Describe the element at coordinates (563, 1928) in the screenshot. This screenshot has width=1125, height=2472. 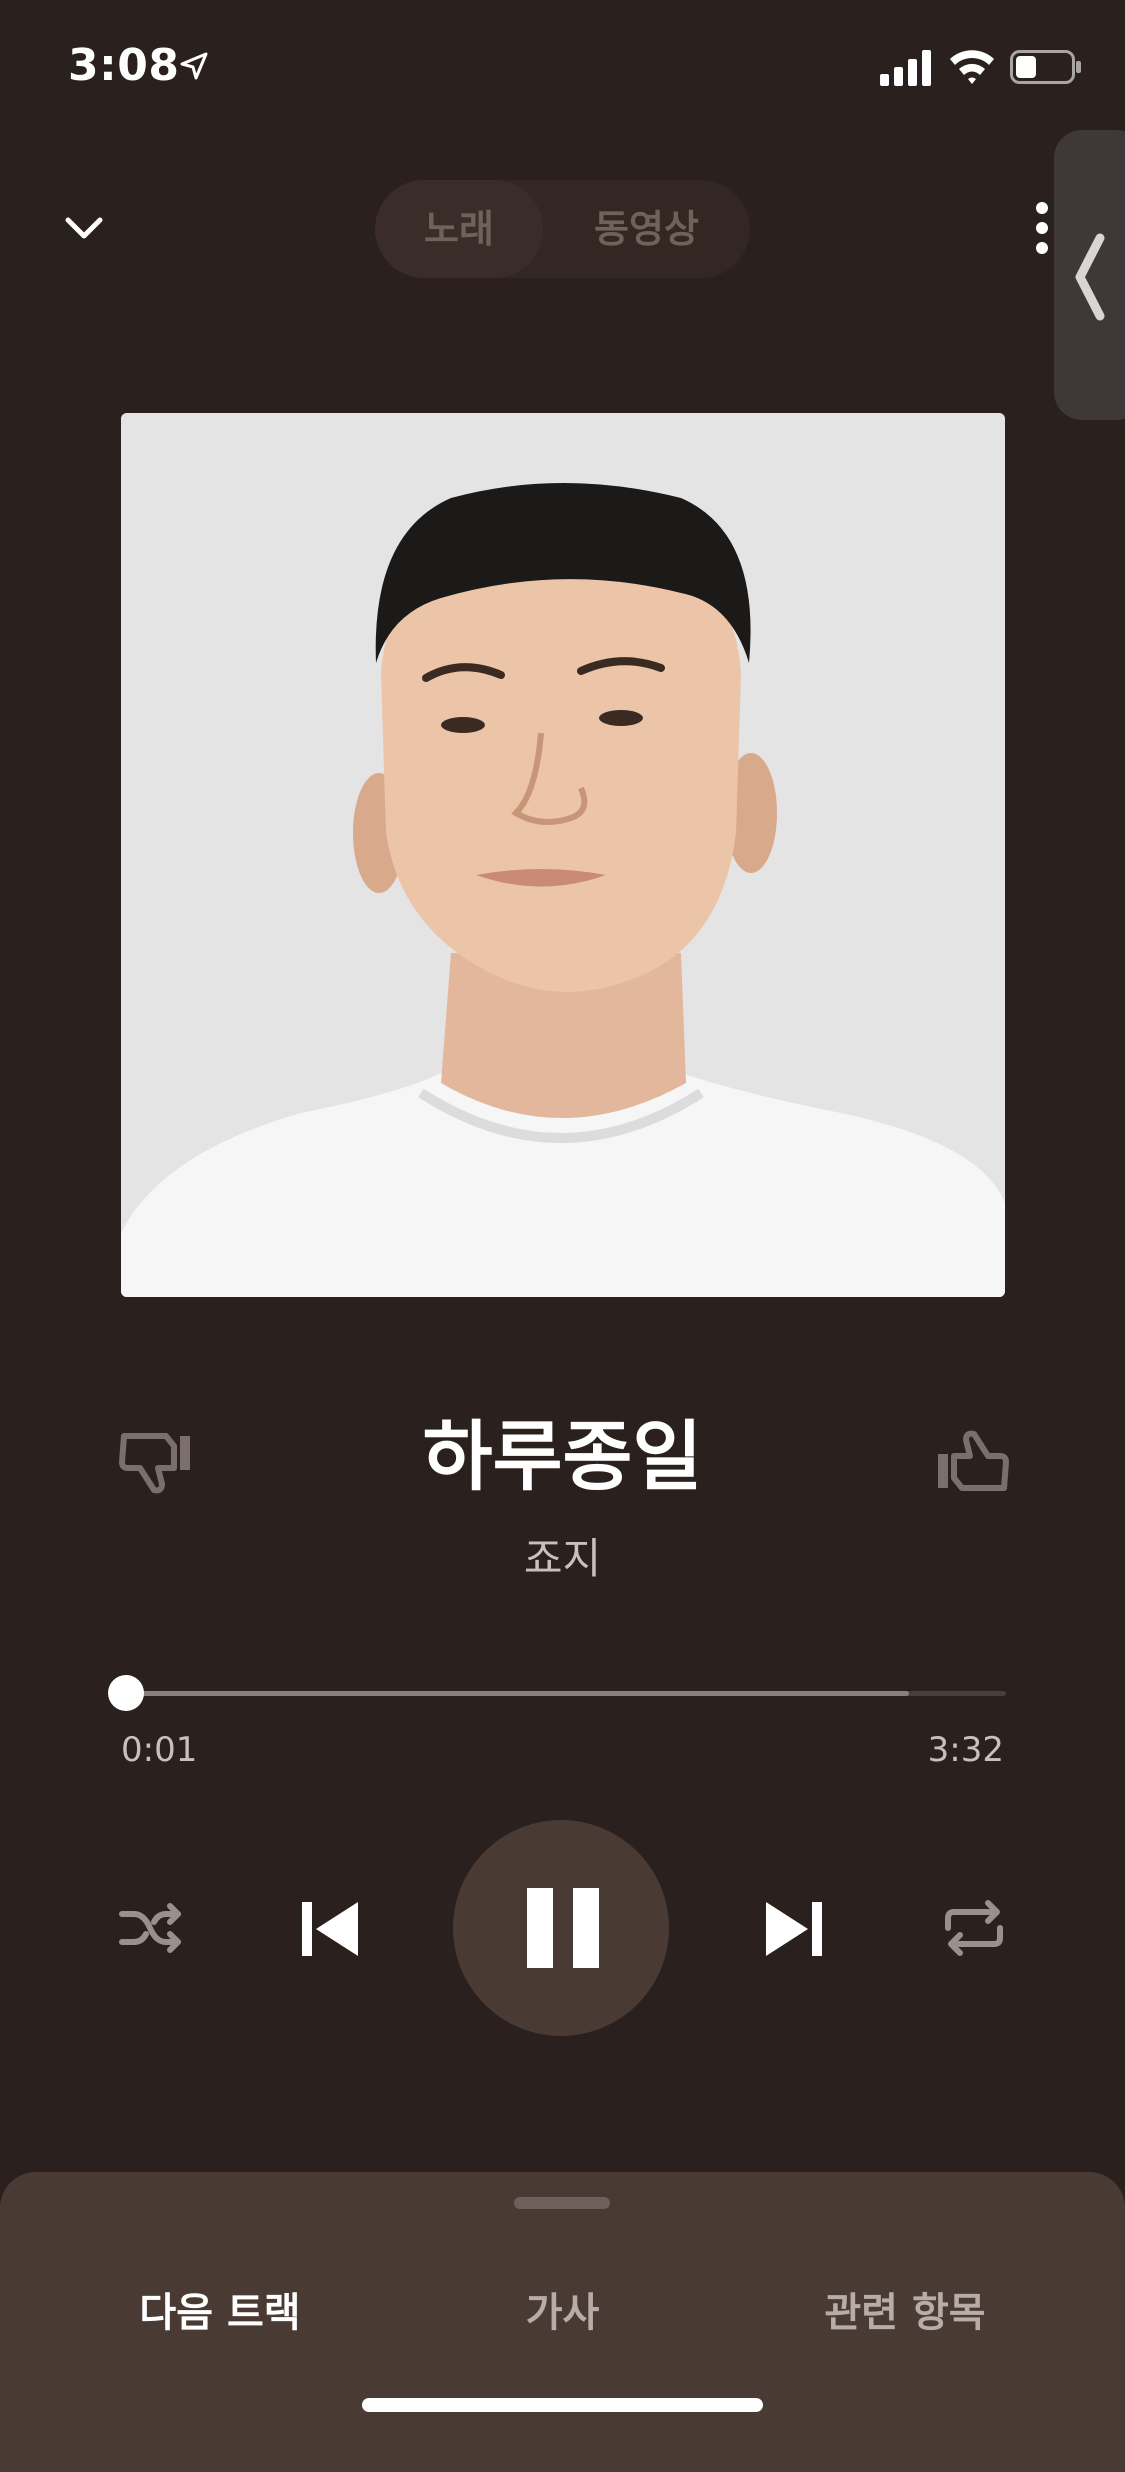
I see `pause-icon` at that location.